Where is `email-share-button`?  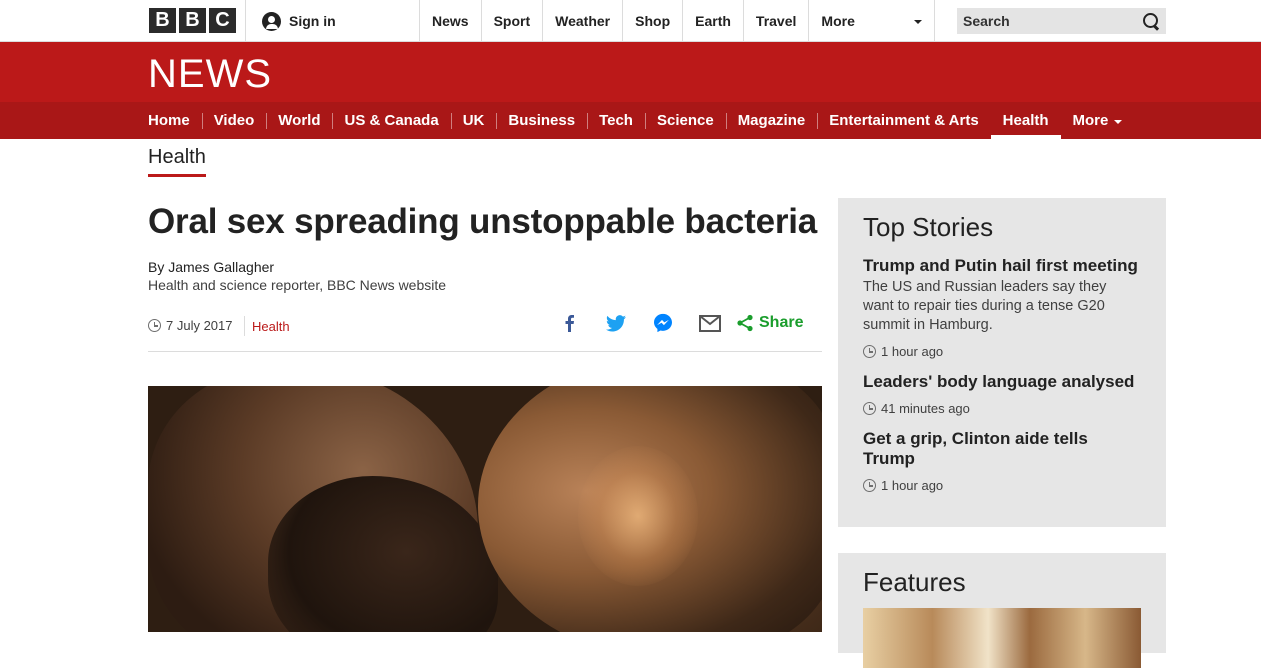
email-share-button is located at coordinates (710, 323).